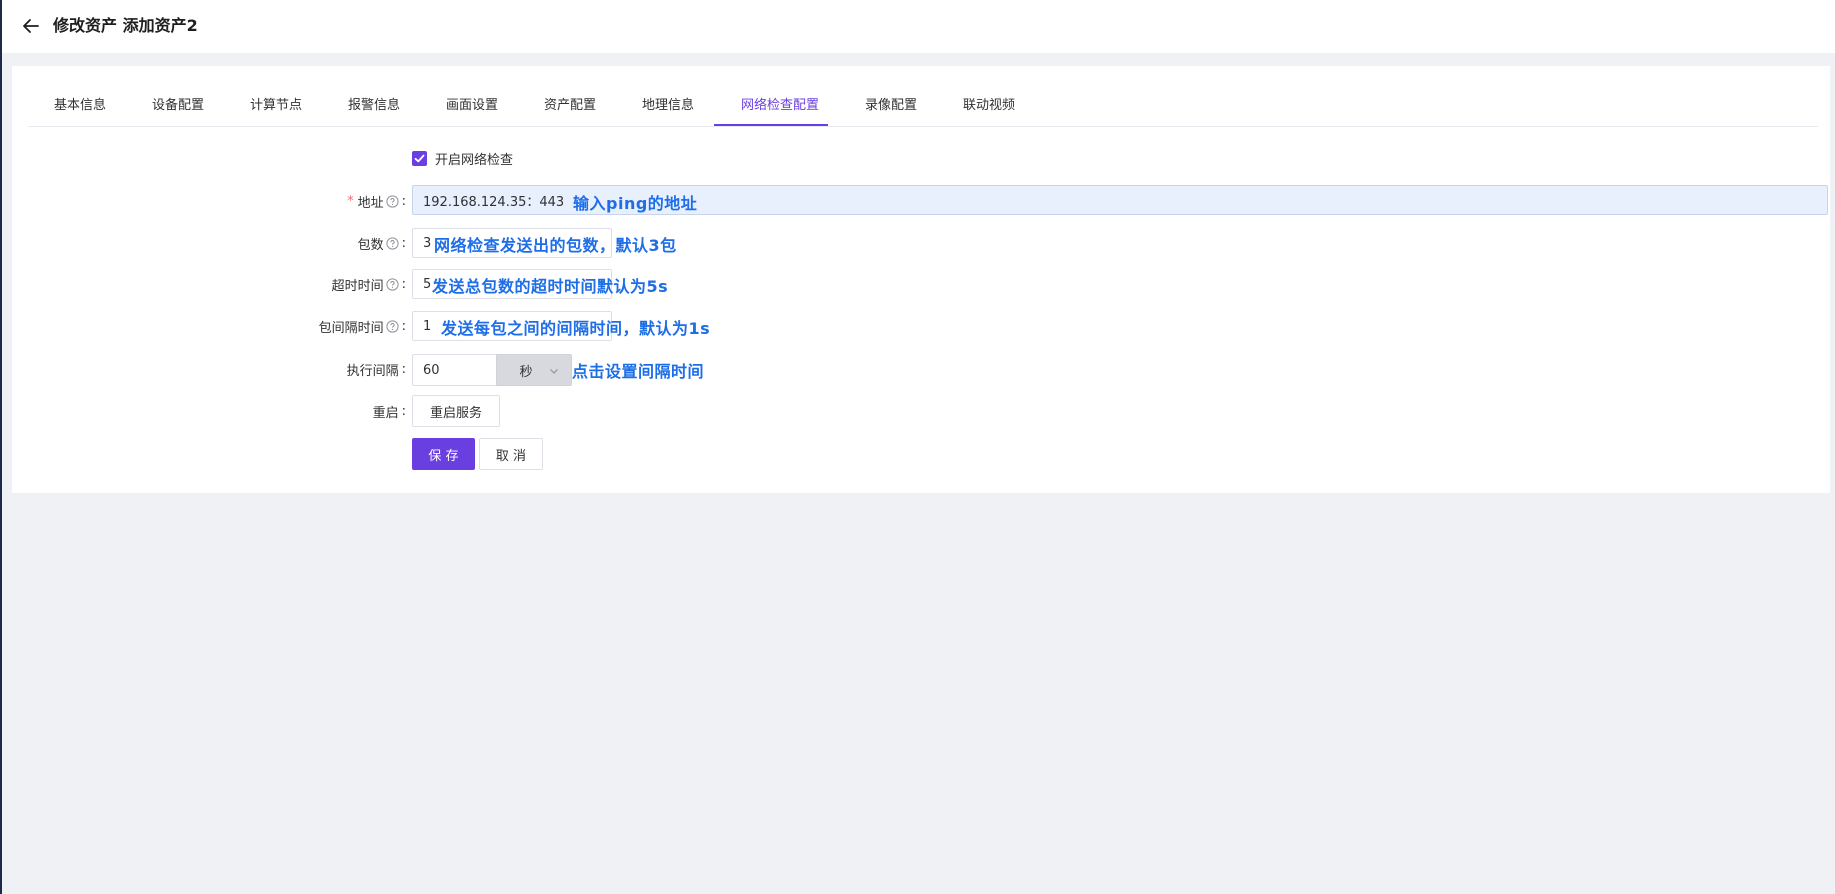 The height and width of the screenshot is (894, 1835). I want to click on timeout-input-value: 5, so click(427, 284).